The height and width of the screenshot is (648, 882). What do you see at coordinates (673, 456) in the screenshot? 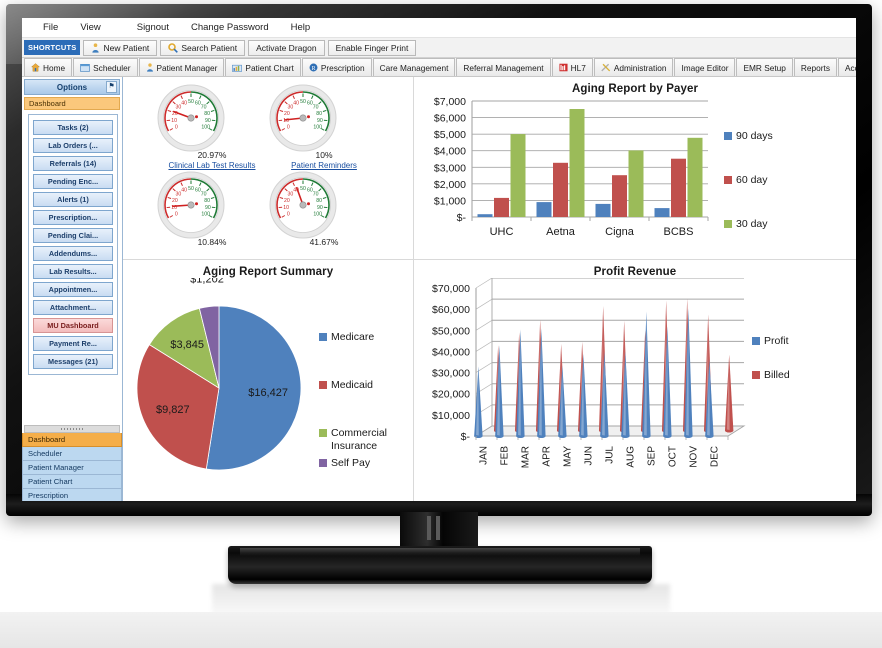
I see `svg-text: OCT` at bounding box center [673, 456].